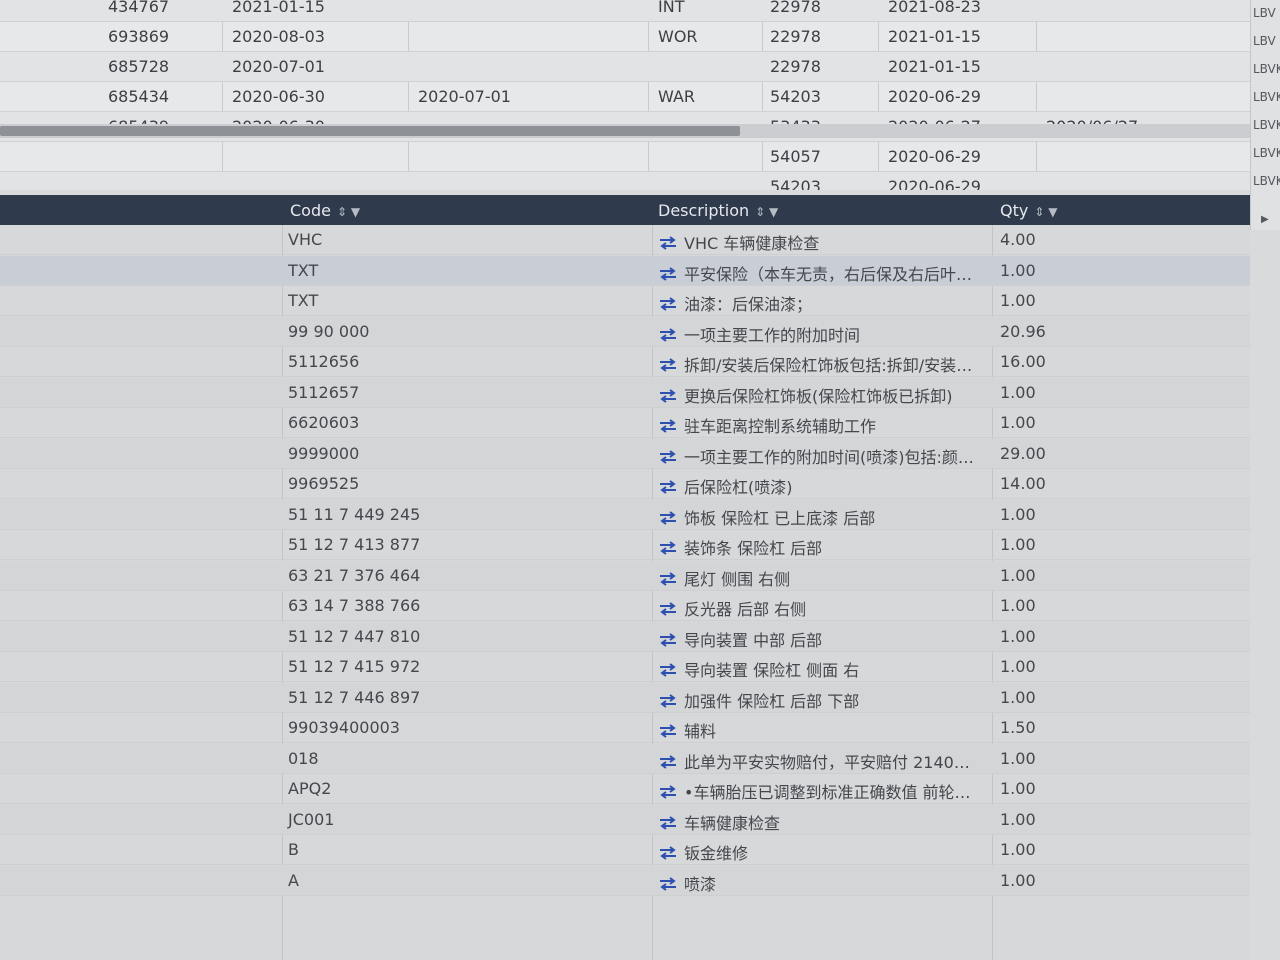 The width and height of the screenshot is (1280, 960). What do you see at coordinates (640, 157) in the screenshot?
I see `top-table-row: 54057 2020-06-29` at bounding box center [640, 157].